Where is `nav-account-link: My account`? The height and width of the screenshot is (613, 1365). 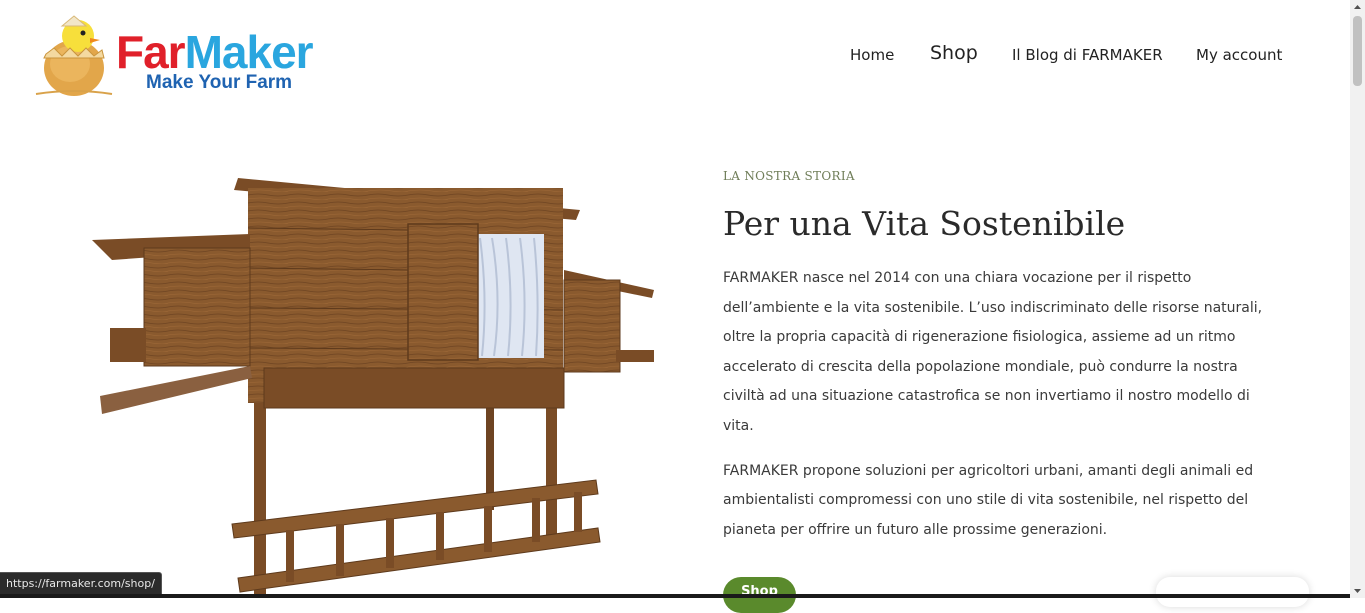 nav-account-link: My account is located at coordinates (1239, 55).